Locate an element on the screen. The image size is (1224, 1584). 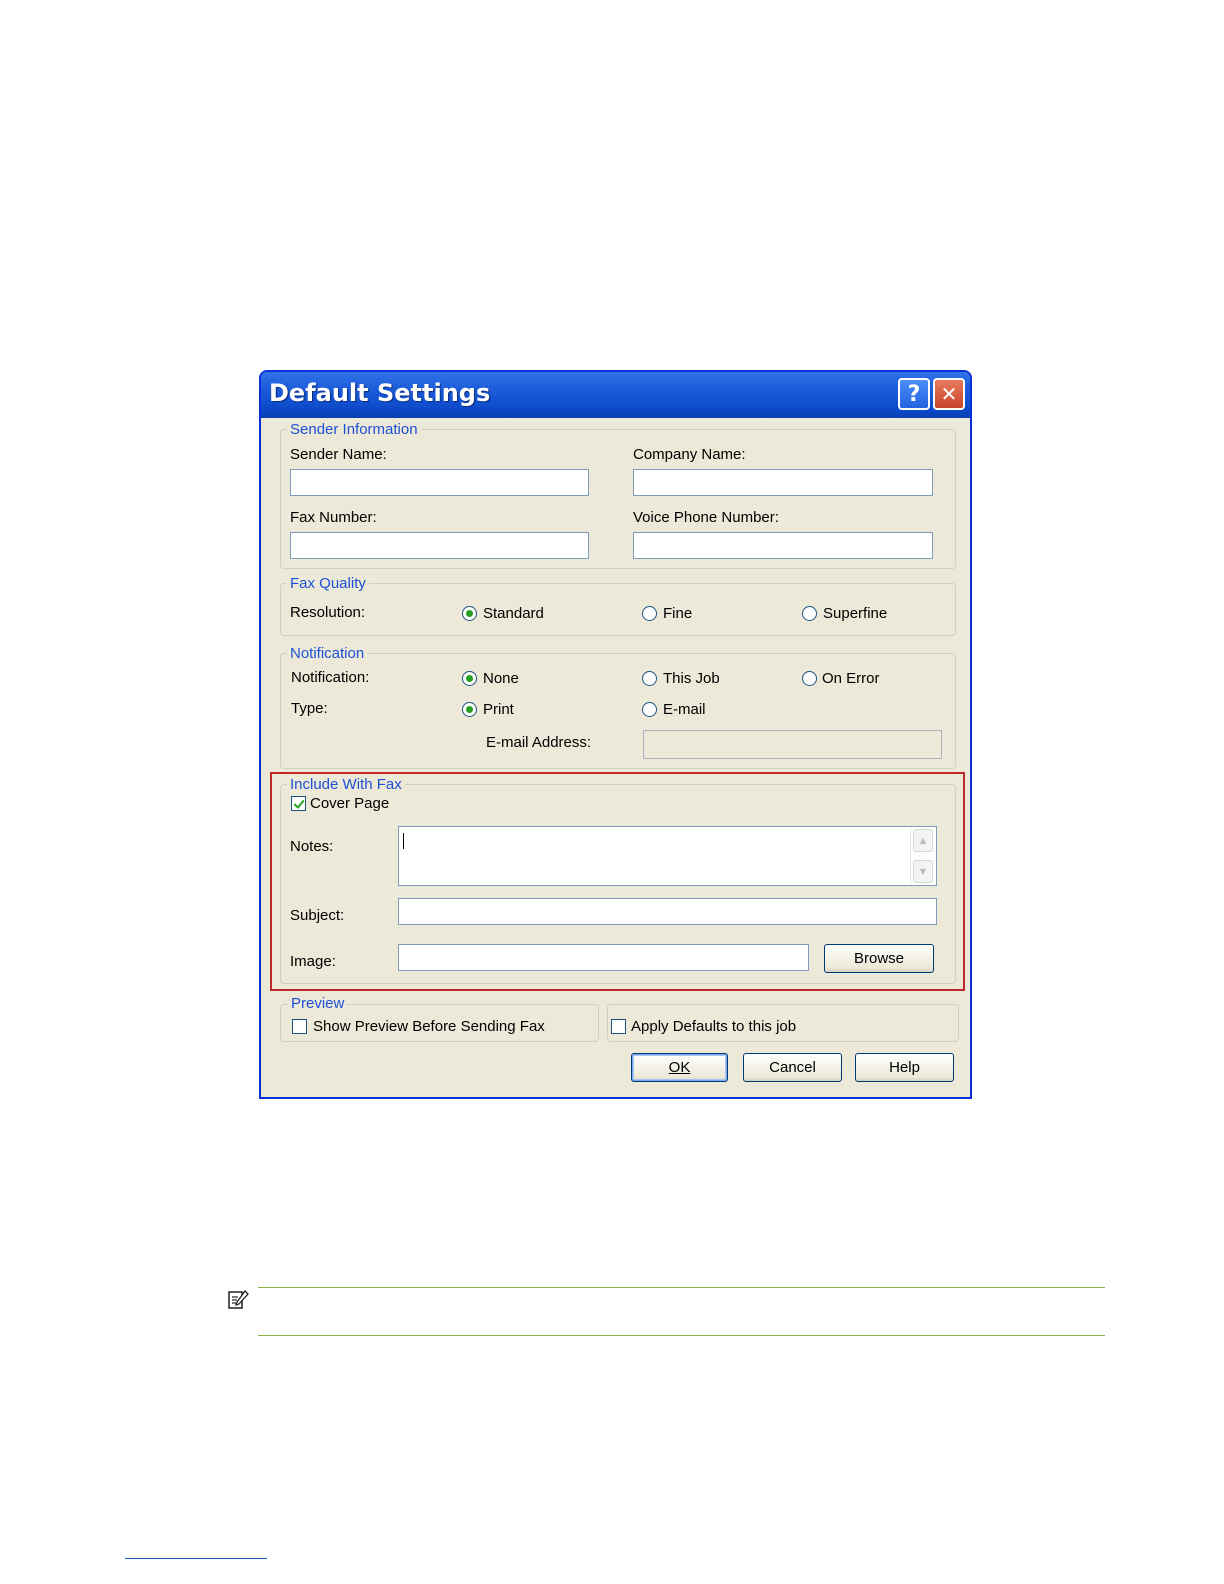
browse-button-label: Browse is located at coordinates (879, 958).